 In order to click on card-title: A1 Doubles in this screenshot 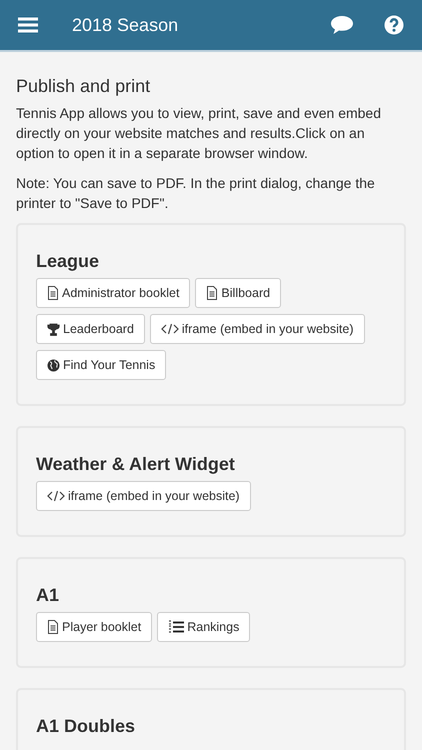, I will do `click(86, 726)`.